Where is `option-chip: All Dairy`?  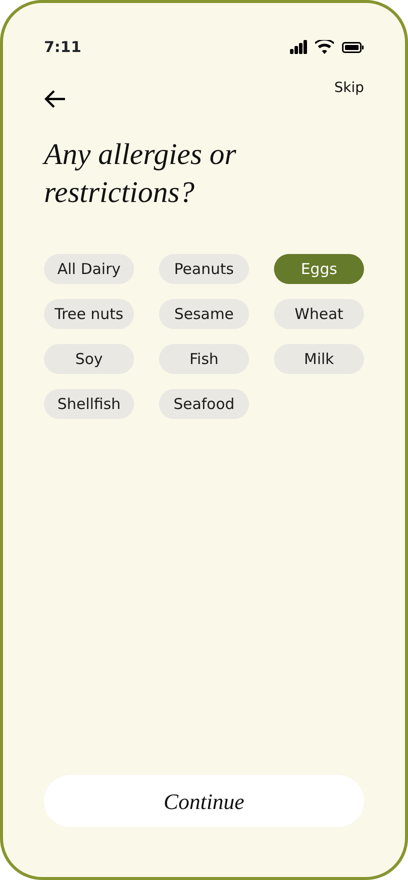 option-chip: All Dairy is located at coordinates (89, 269).